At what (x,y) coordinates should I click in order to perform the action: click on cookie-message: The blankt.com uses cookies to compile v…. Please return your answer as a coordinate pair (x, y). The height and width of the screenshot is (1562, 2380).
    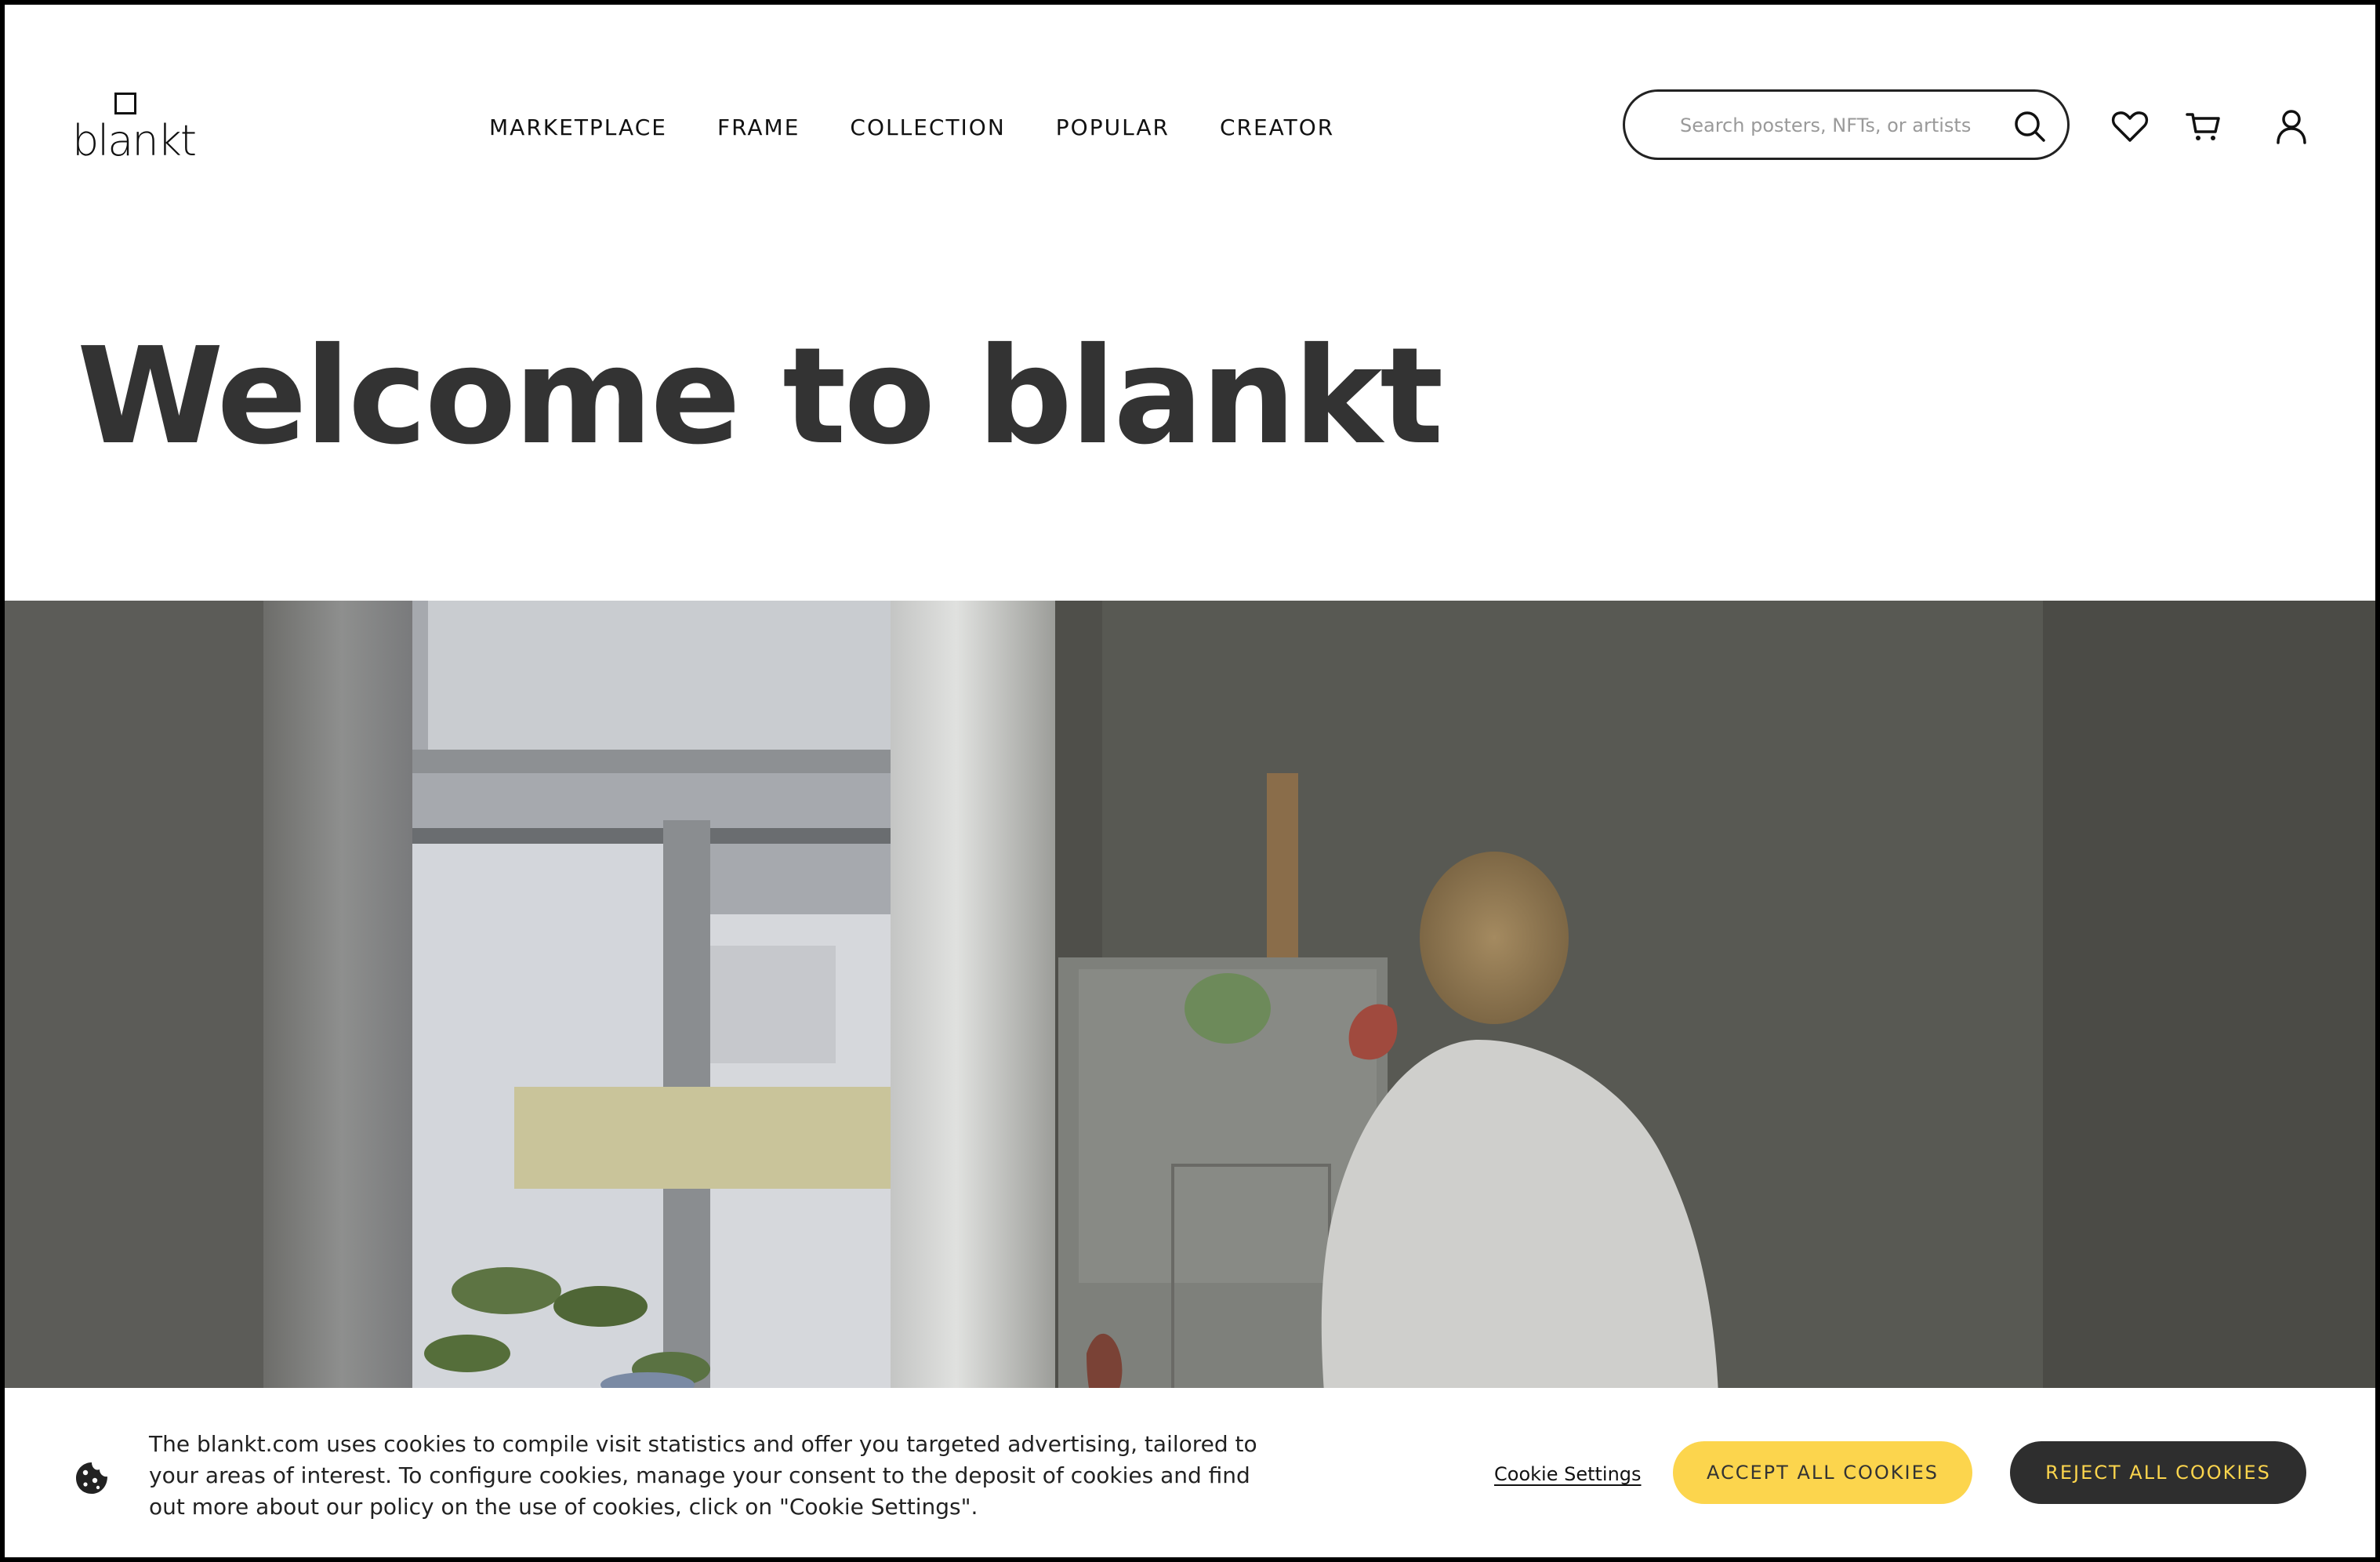
    Looking at the image, I should click on (703, 1475).